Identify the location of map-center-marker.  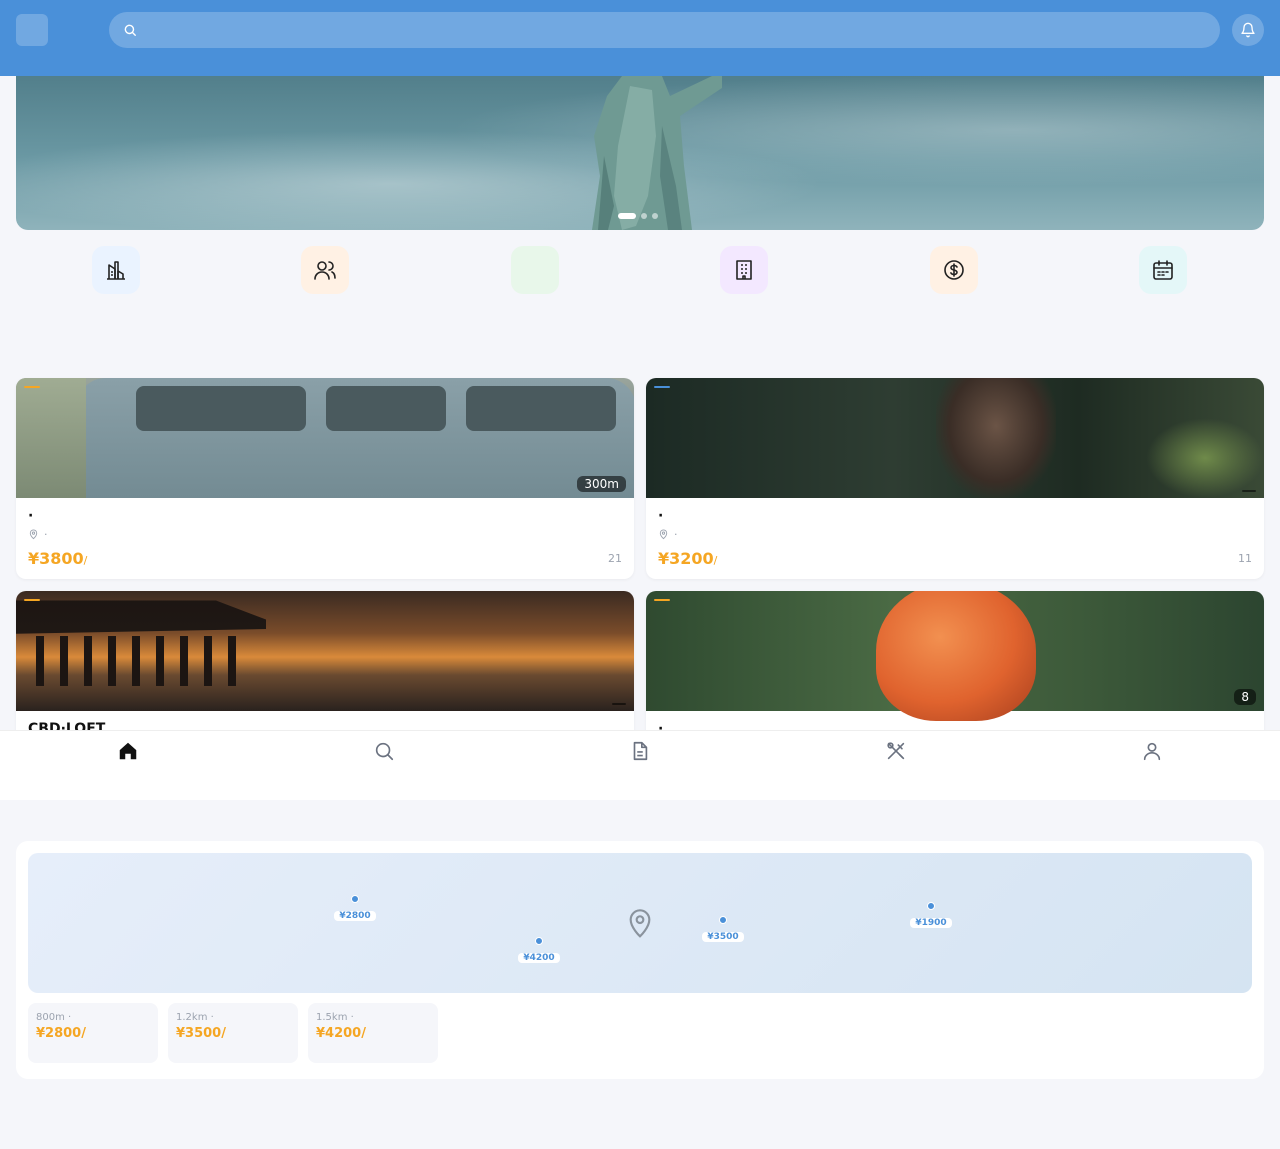
(640, 925).